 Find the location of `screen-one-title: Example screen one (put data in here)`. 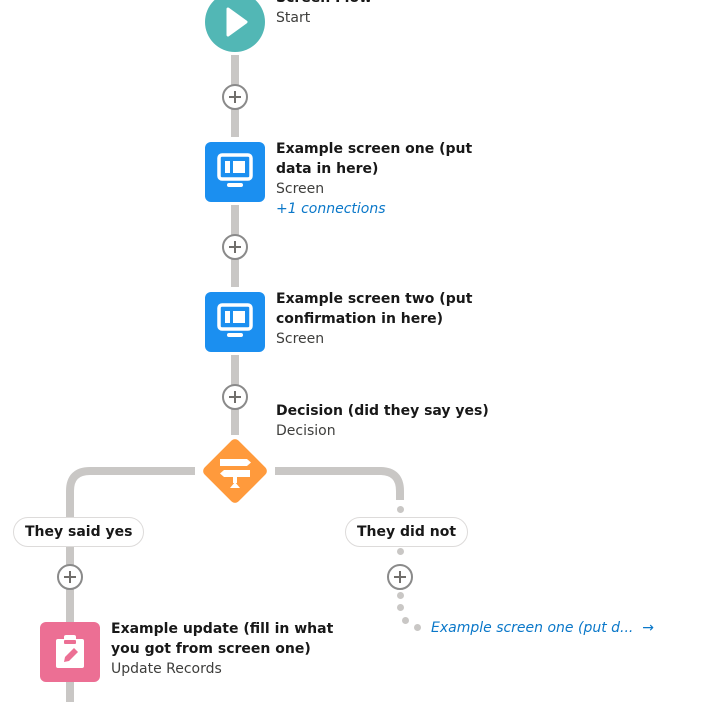

screen-one-title: Example screen one (put data in here) is located at coordinates (374, 159).